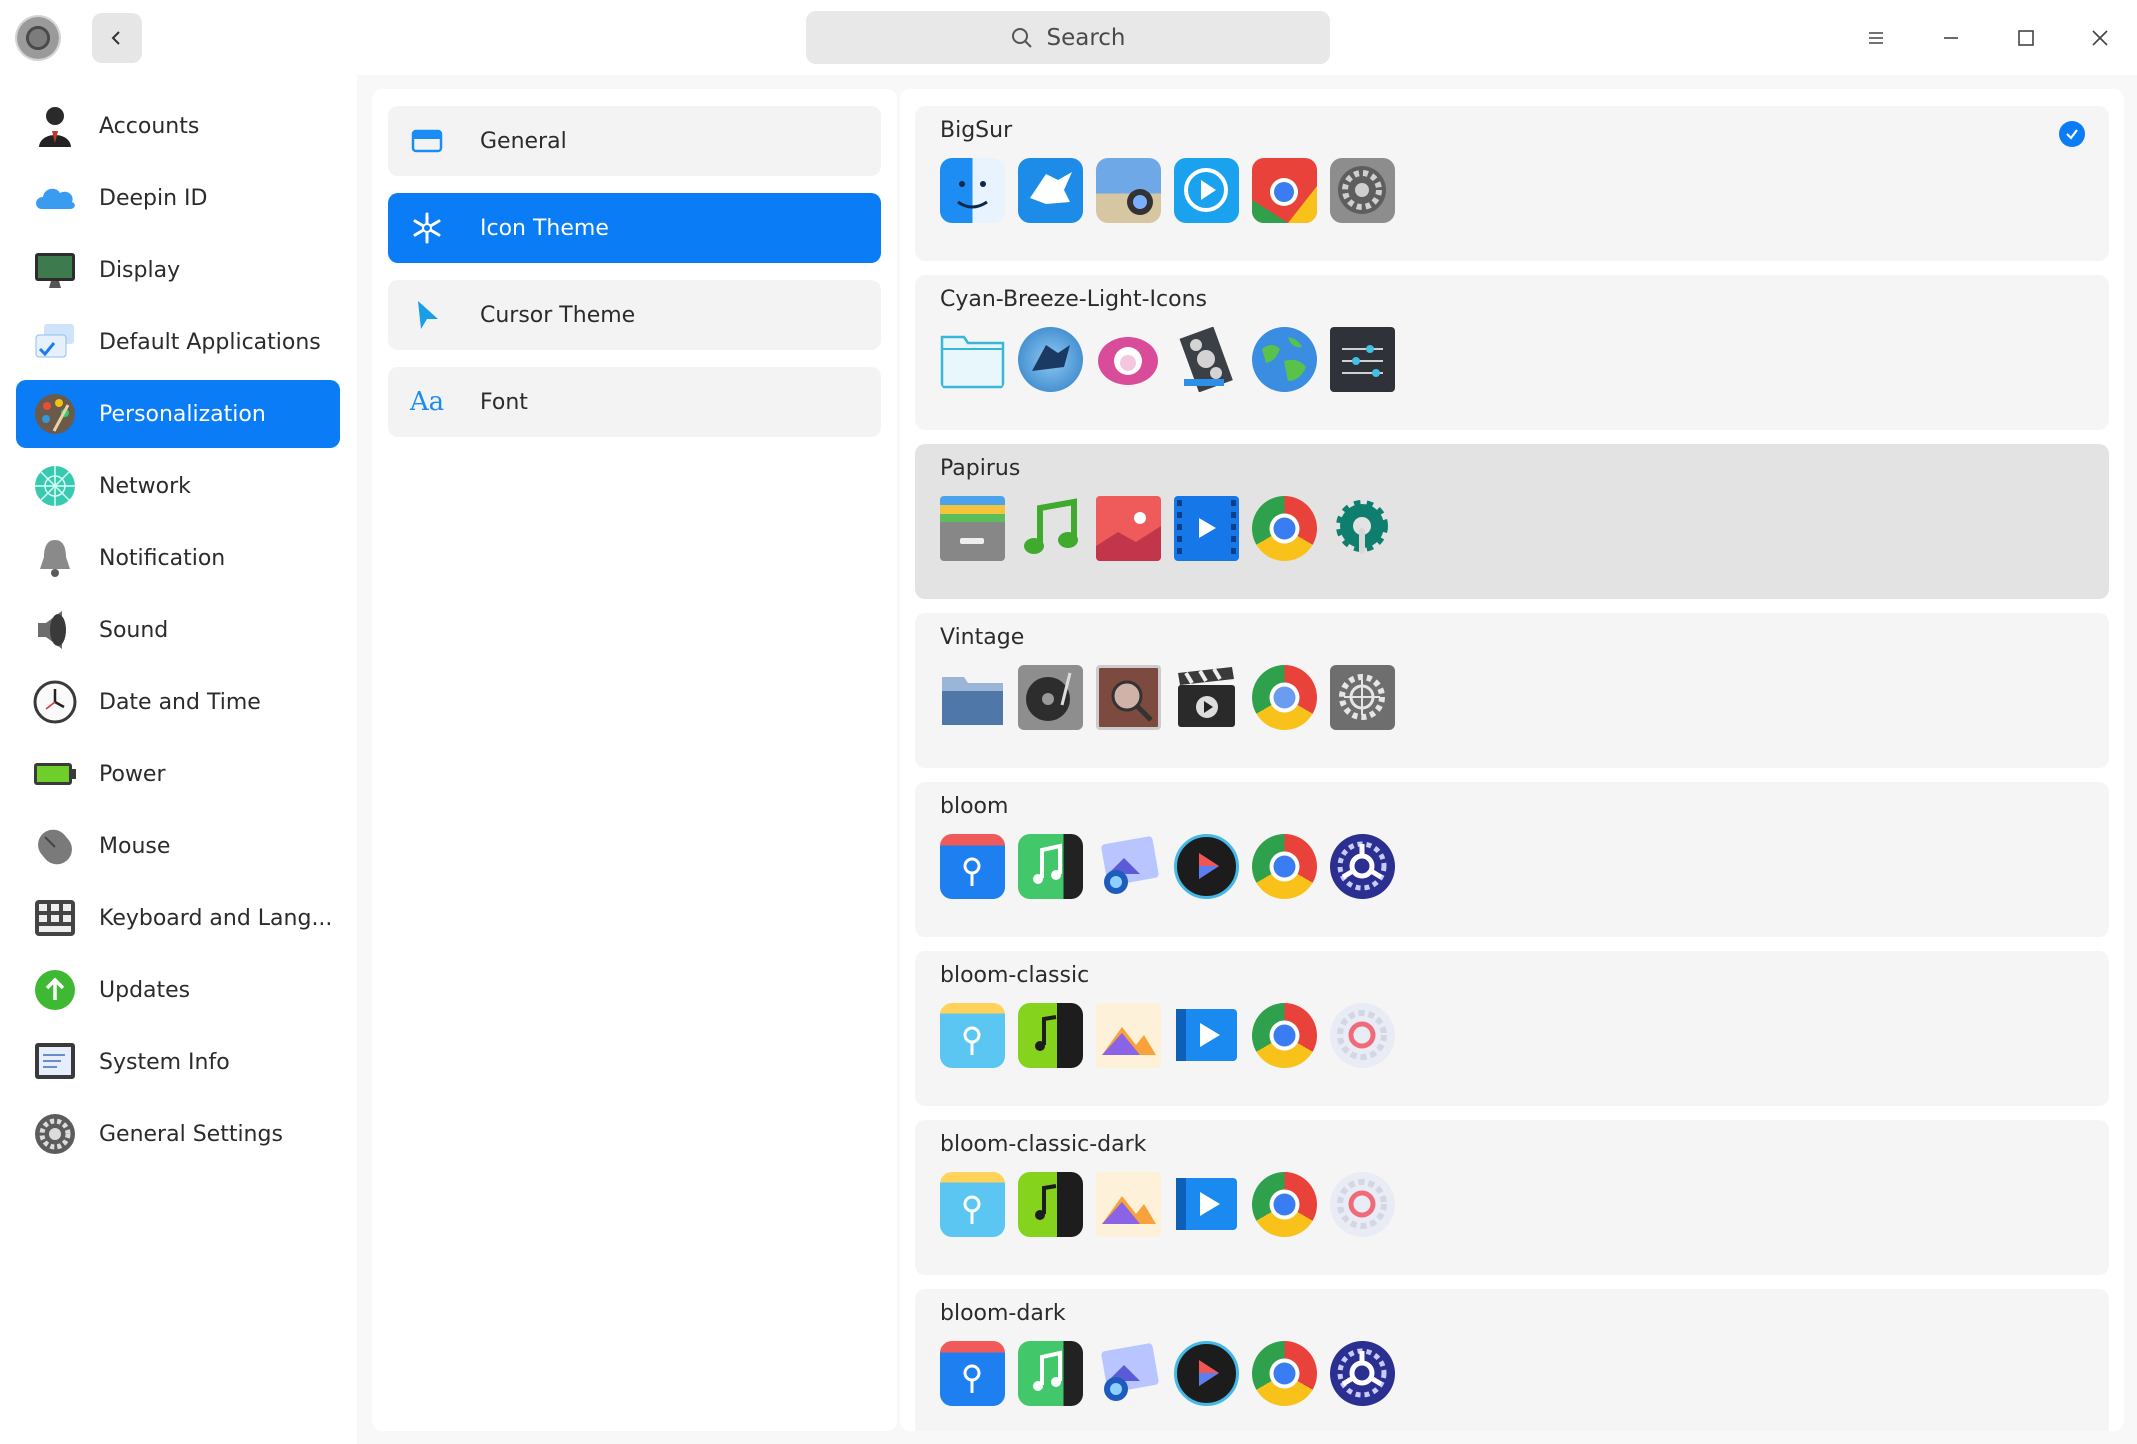 The height and width of the screenshot is (1444, 2137). I want to click on system-info-icon, so click(55, 1061).